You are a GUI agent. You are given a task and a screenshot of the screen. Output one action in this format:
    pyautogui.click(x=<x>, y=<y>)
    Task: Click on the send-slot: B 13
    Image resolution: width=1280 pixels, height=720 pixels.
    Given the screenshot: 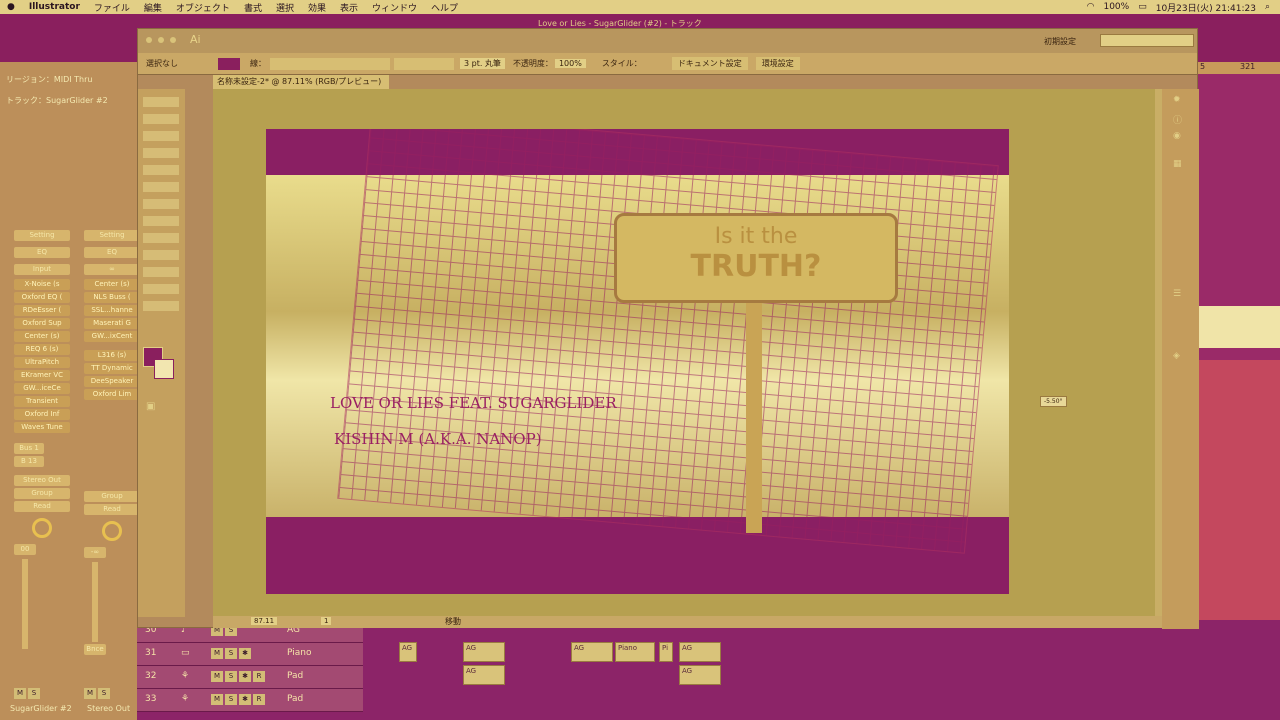 What is the action you would take?
    pyautogui.click(x=29, y=461)
    